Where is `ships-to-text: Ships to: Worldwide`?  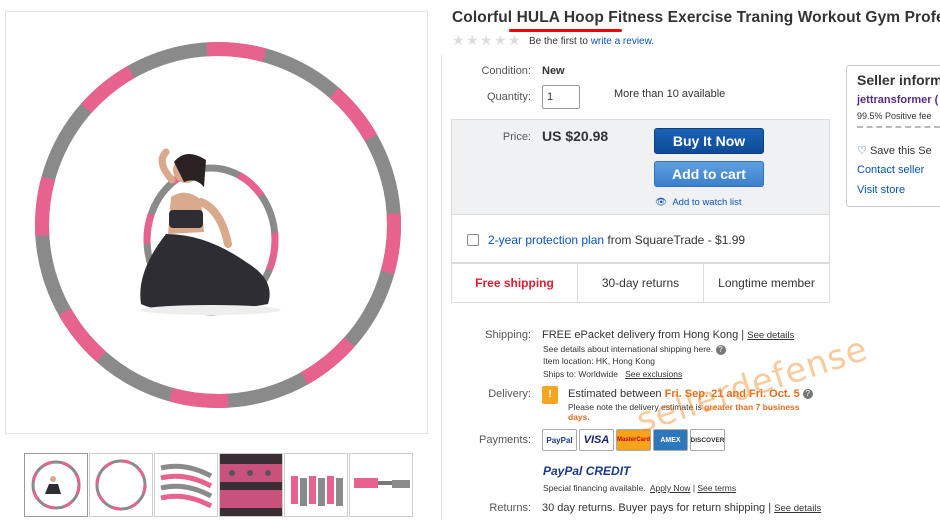
ships-to-text: Ships to: Worldwide is located at coordinates (580, 374).